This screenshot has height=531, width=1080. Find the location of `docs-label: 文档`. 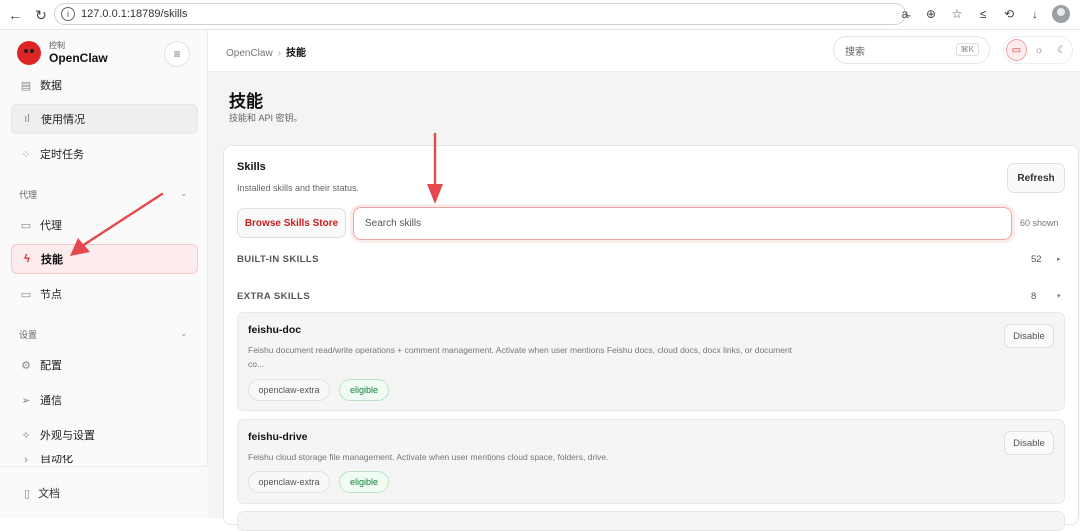

docs-label: 文档 is located at coordinates (49, 494).